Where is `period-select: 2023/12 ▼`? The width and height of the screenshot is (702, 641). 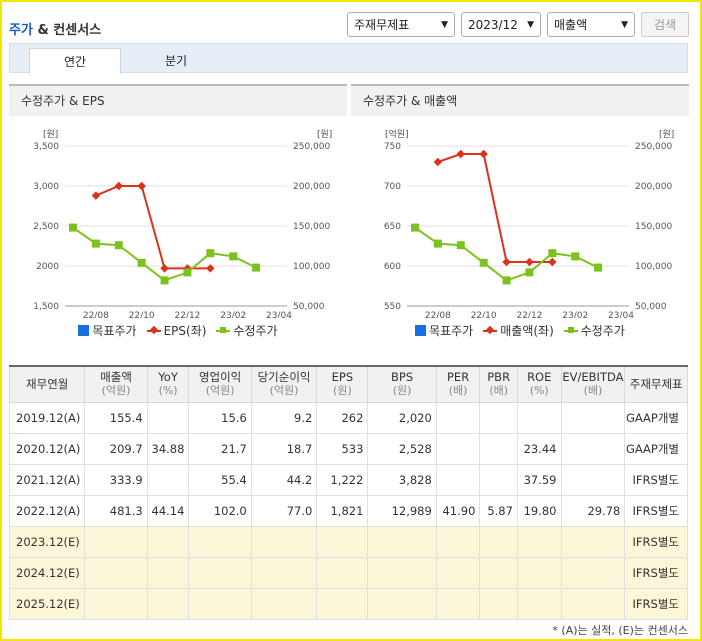 period-select: 2023/12 ▼ is located at coordinates (501, 24).